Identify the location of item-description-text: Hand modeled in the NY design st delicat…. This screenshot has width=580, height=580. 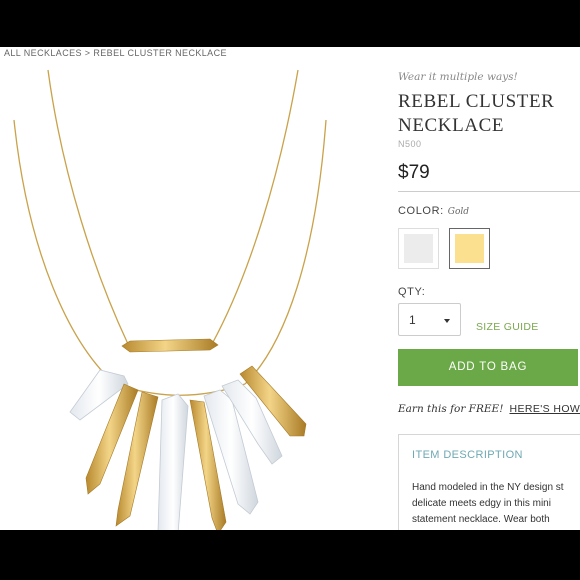
(496, 504).